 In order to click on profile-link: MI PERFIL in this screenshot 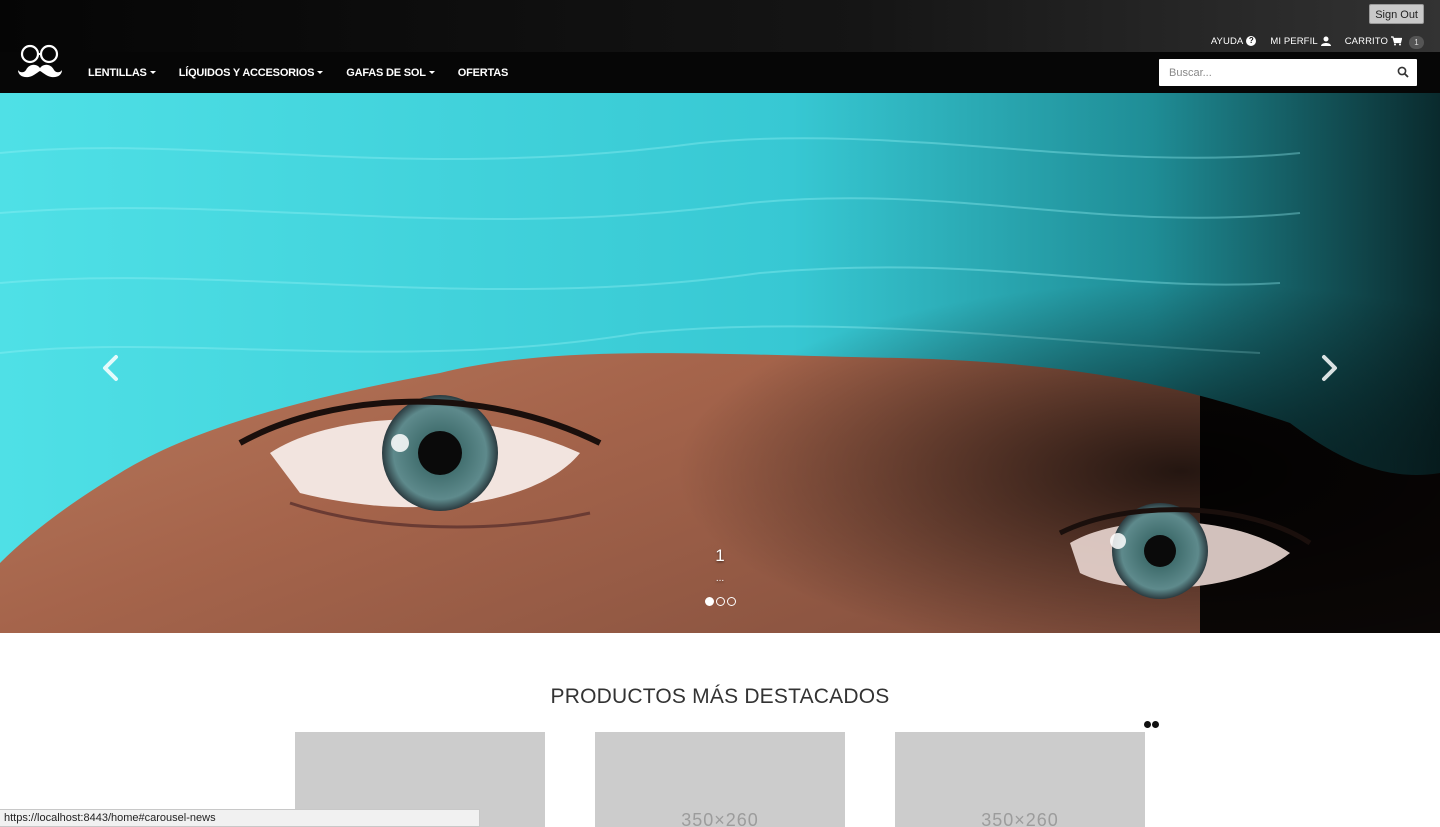, I will do `click(1300, 41)`.